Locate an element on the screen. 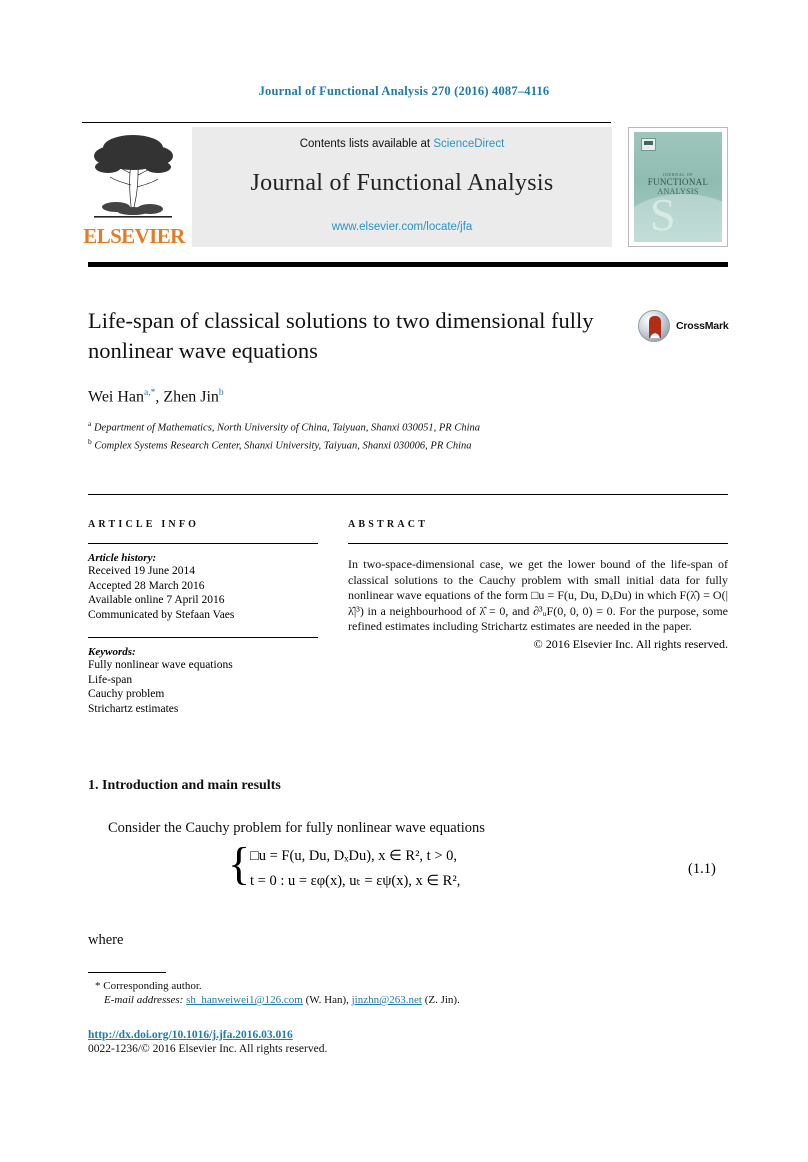  crossmark-badge: CrossMark is located at coordinates (684, 327).